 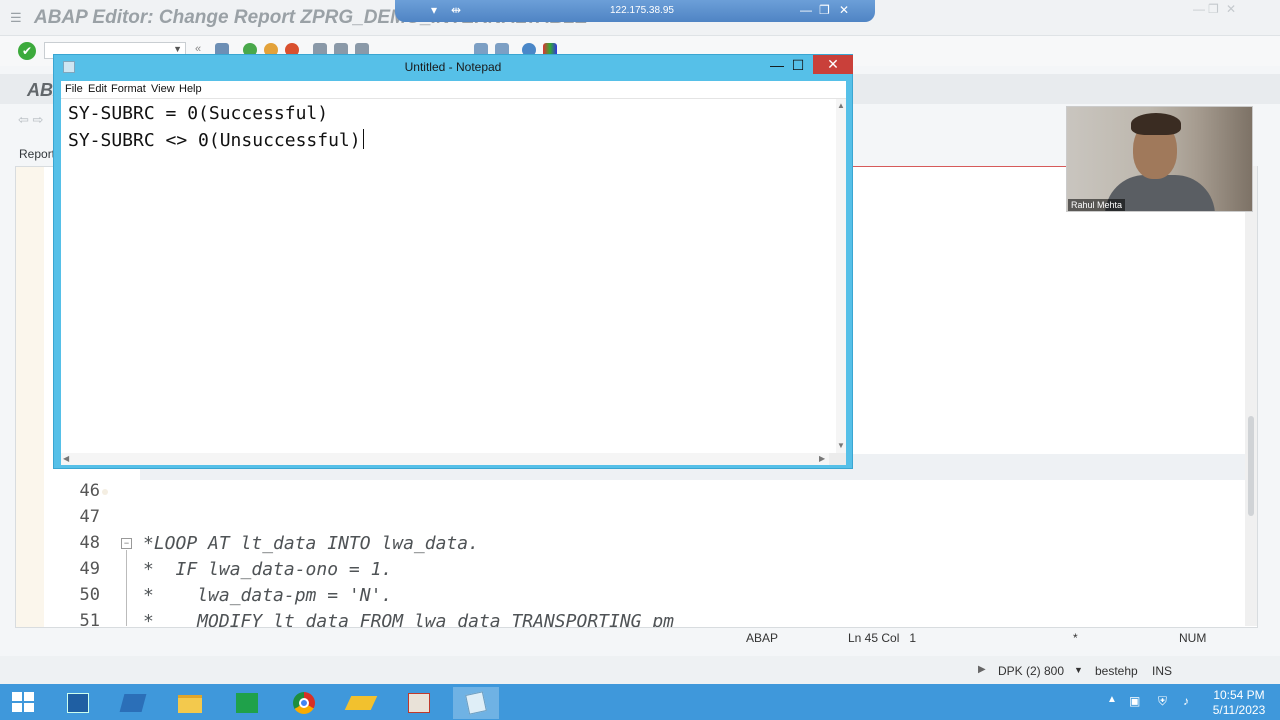 What do you see at coordinates (311, 546) in the screenshot?
I see `code-line: *LOOP AT lt_data INTO lwa_data.` at bounding box center [311, 546].